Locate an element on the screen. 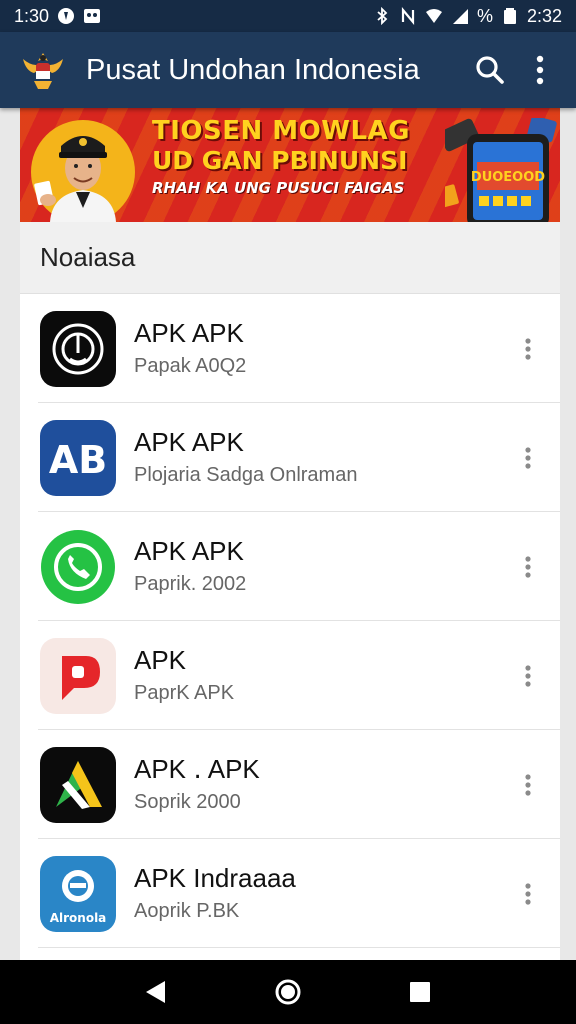  item-text: APK PaprK APK is located at coordinates (321, 675).